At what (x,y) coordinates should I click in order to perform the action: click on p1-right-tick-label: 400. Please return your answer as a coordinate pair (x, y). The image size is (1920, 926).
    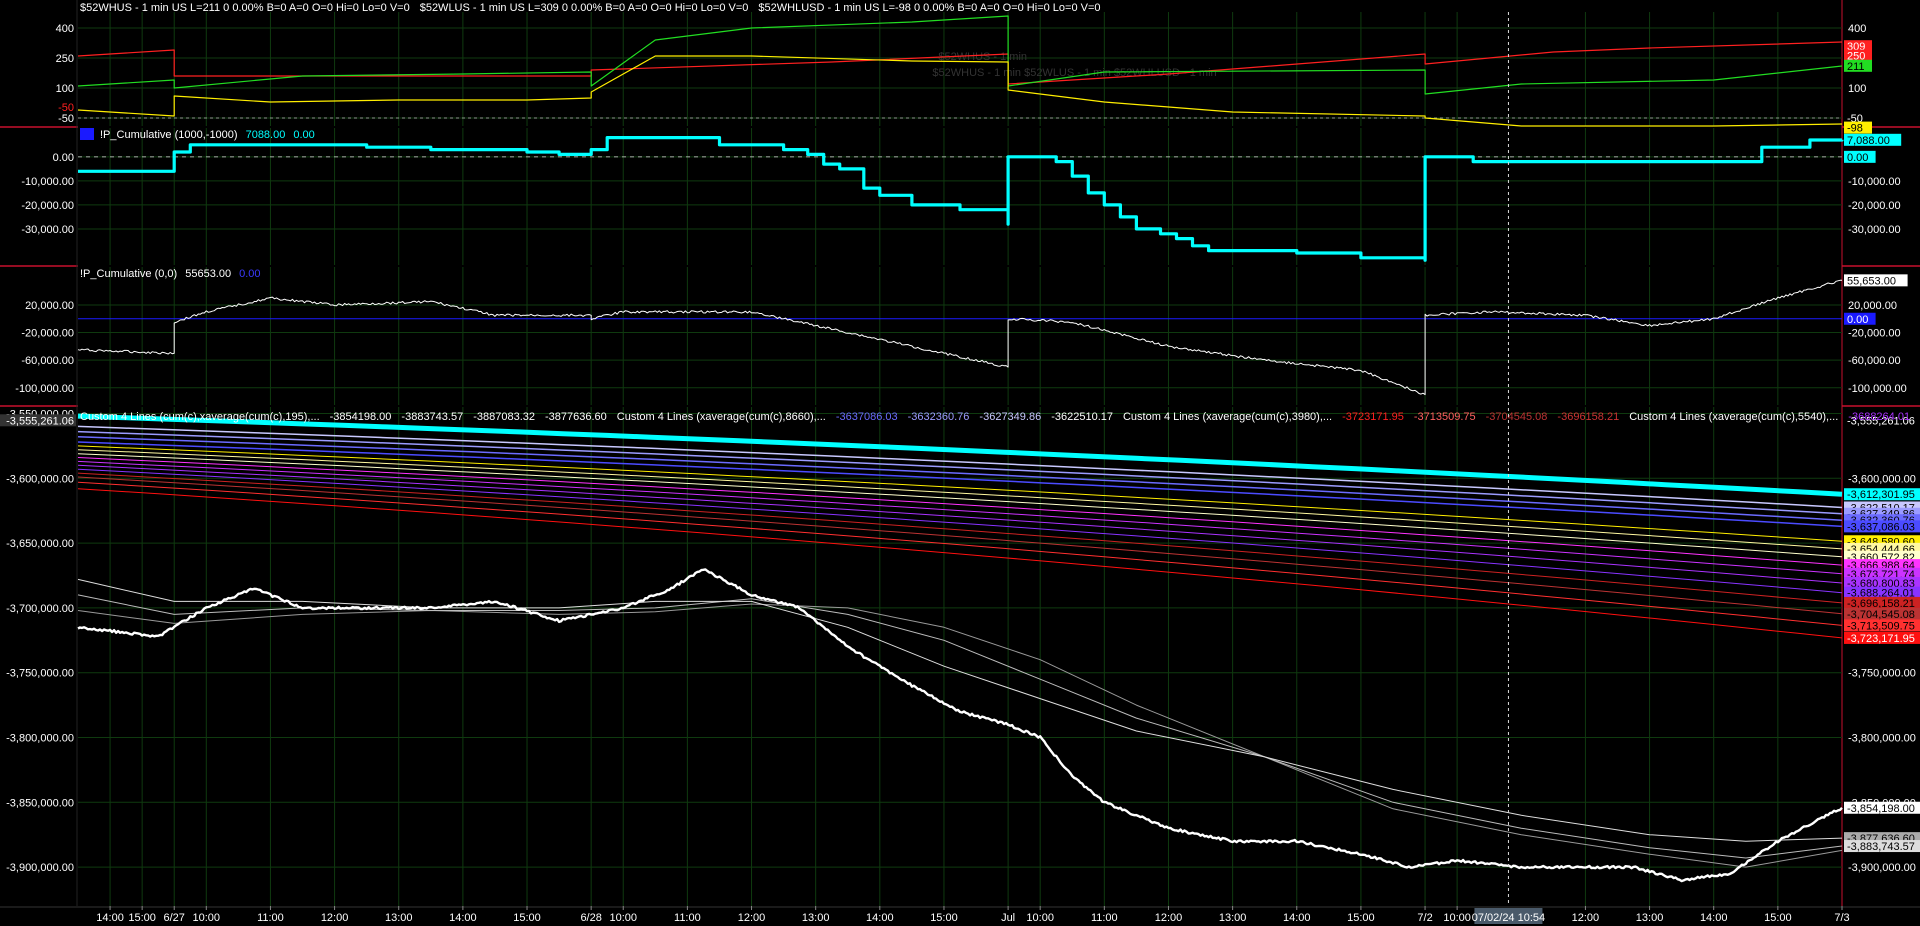
    Looking at the image, I should click on (1857, 29).